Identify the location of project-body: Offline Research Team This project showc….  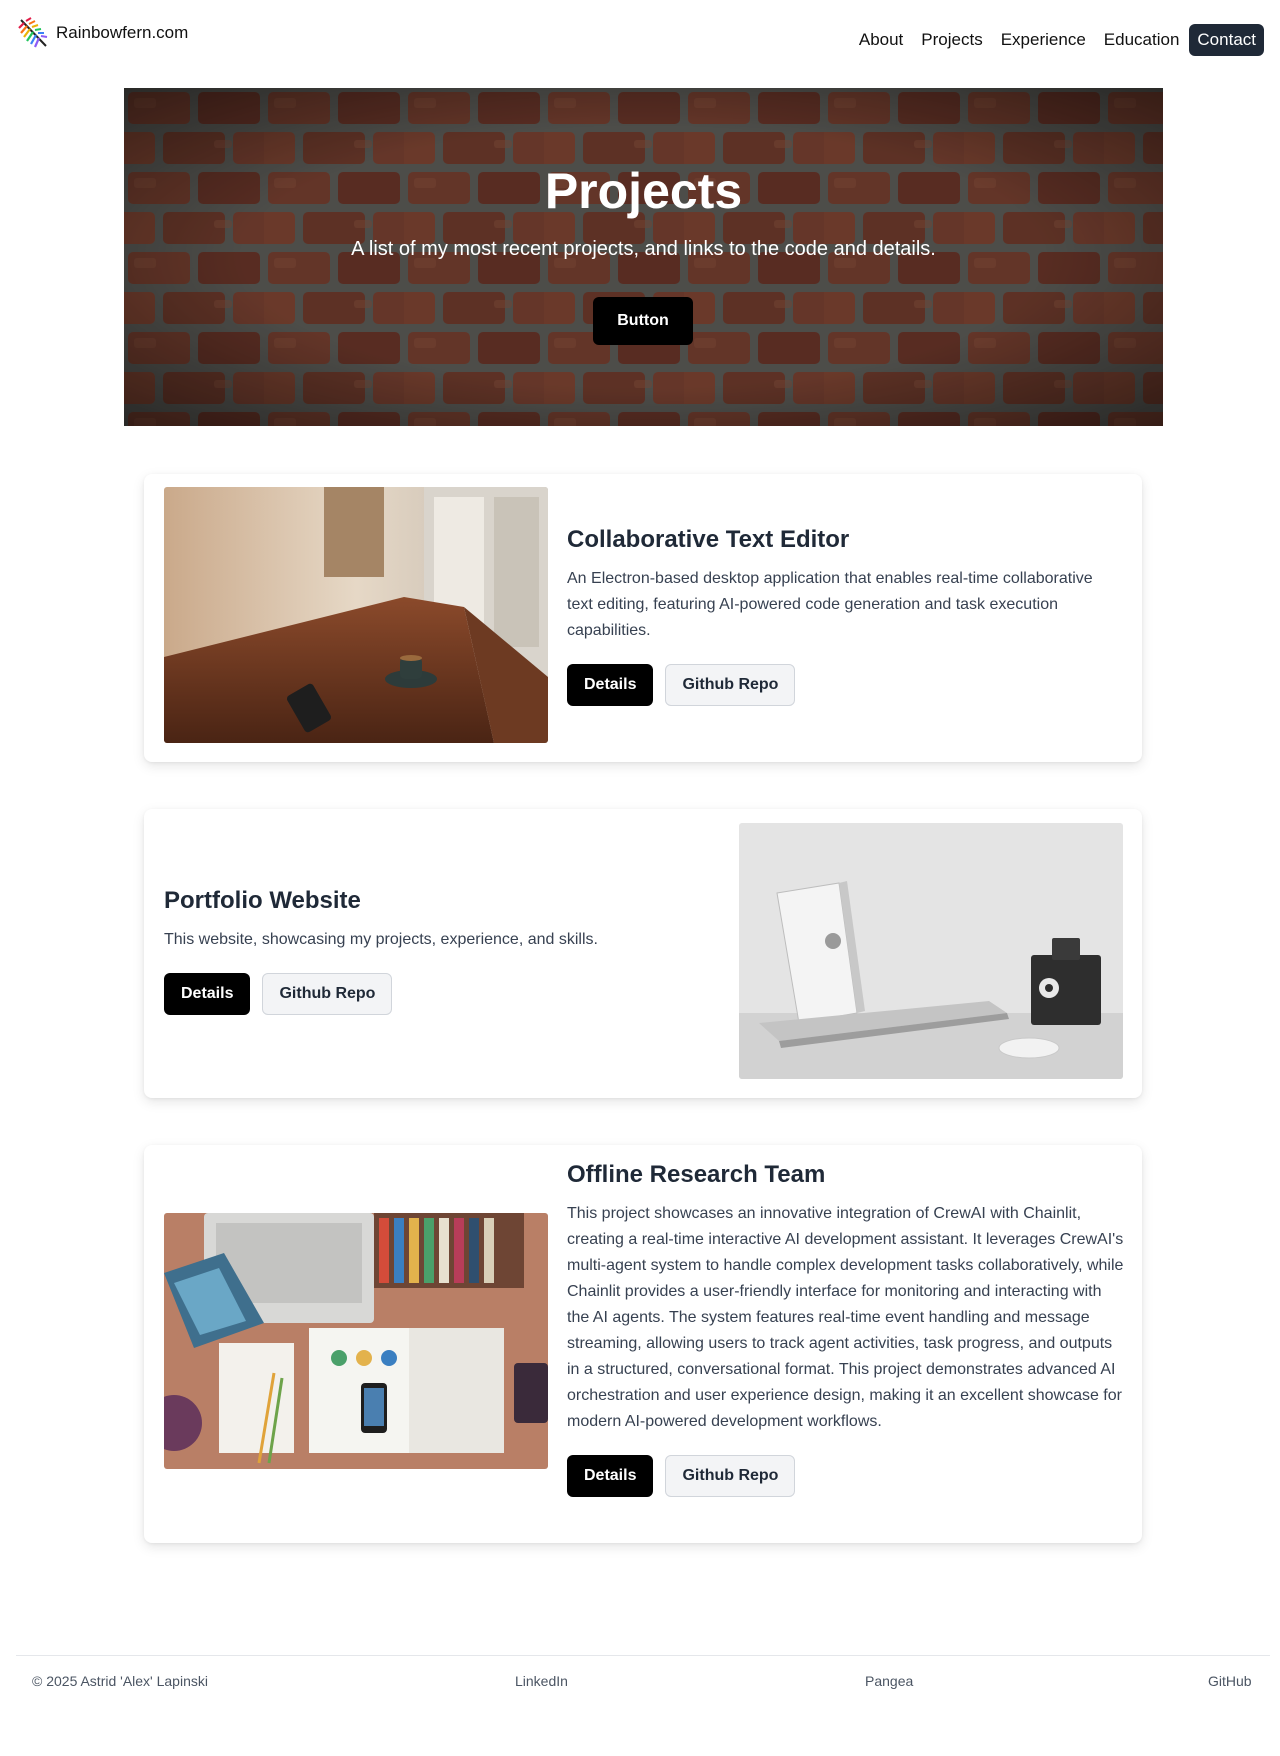
(847, 1329).